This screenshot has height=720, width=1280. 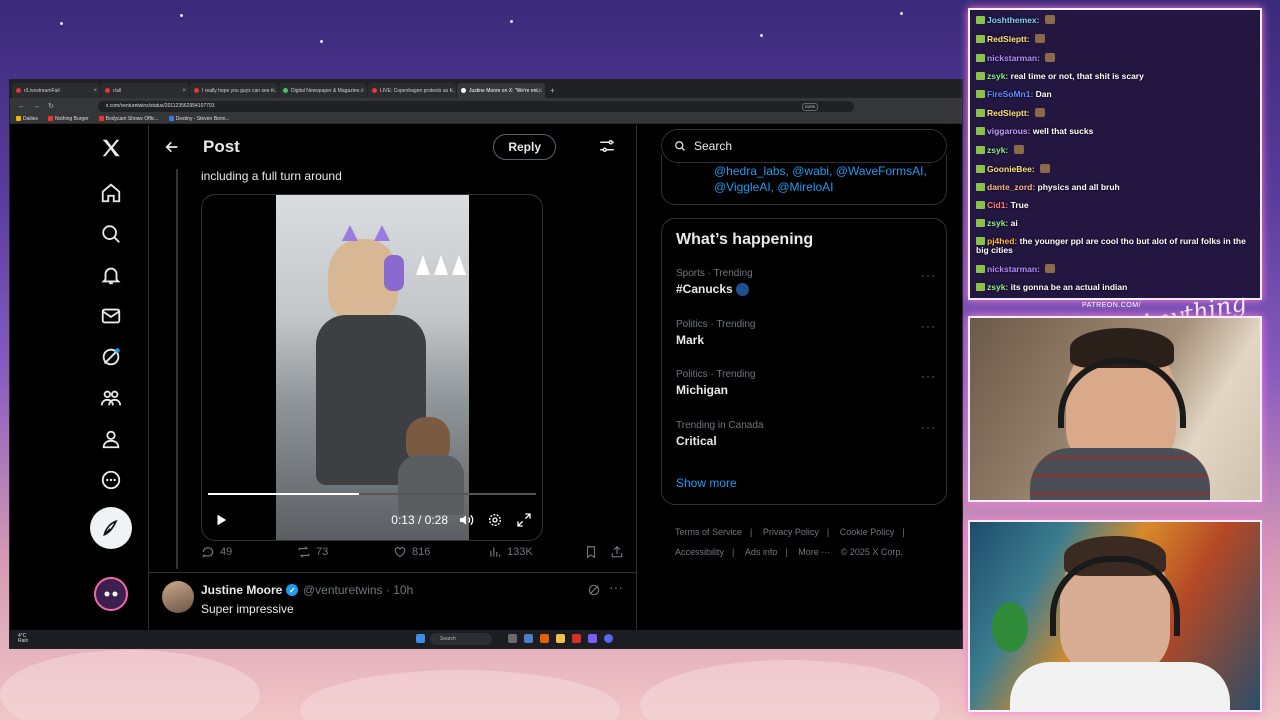 What do you see at coordinates (221, 520) in the screenshot?
I see `play-icon` at bounding box center [221, 520].